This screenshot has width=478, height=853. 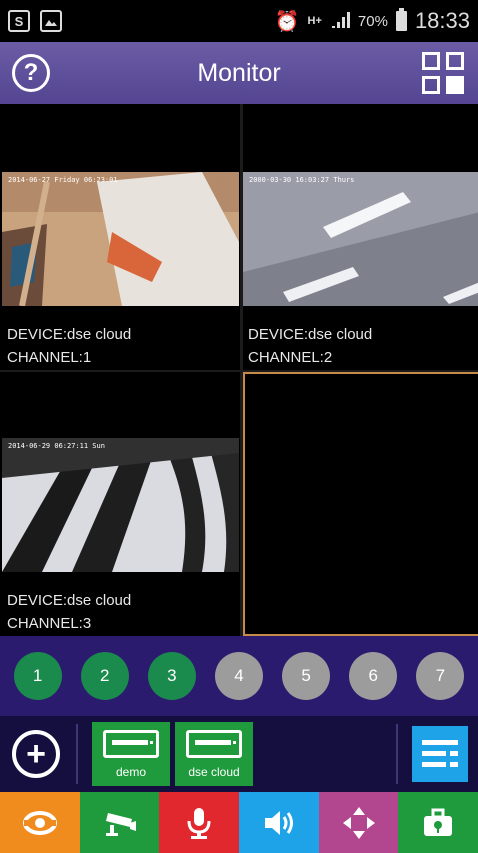 I want to click on title-bar: ? Monitor, so click(x=239, y=73).